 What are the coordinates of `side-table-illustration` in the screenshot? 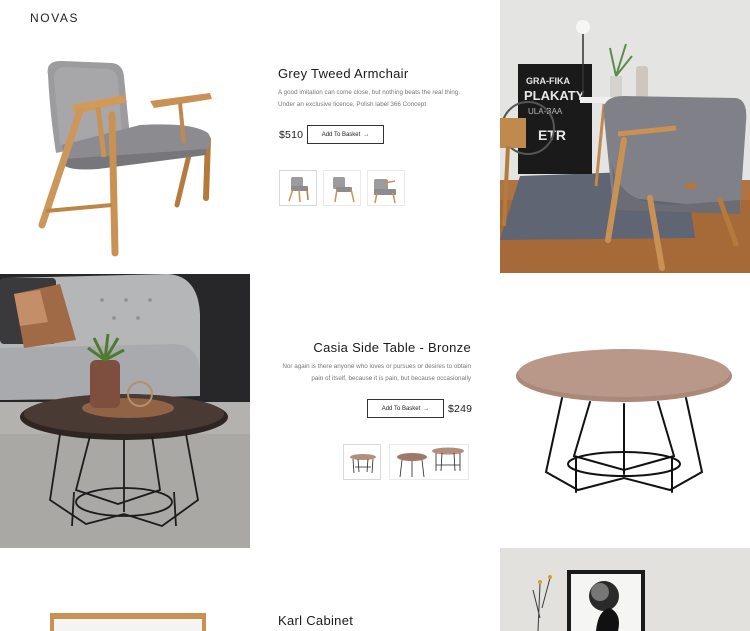 It's located at (624, 421).